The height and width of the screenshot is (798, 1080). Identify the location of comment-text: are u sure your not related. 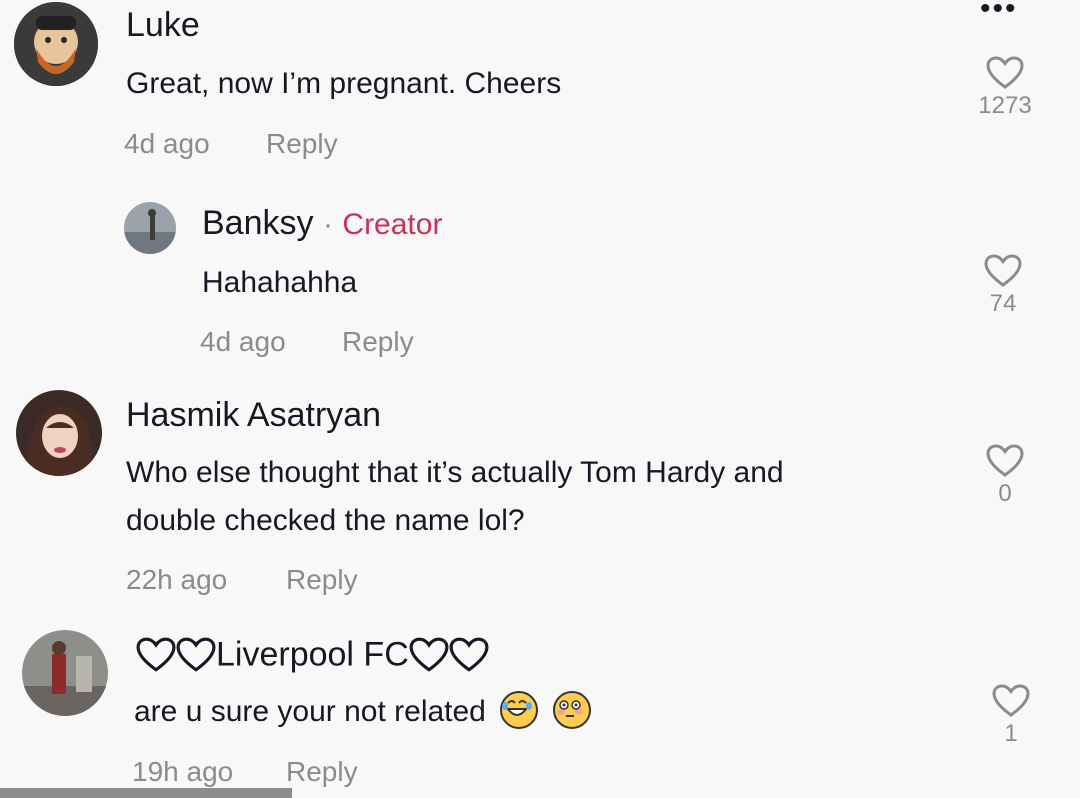
(362, 712).